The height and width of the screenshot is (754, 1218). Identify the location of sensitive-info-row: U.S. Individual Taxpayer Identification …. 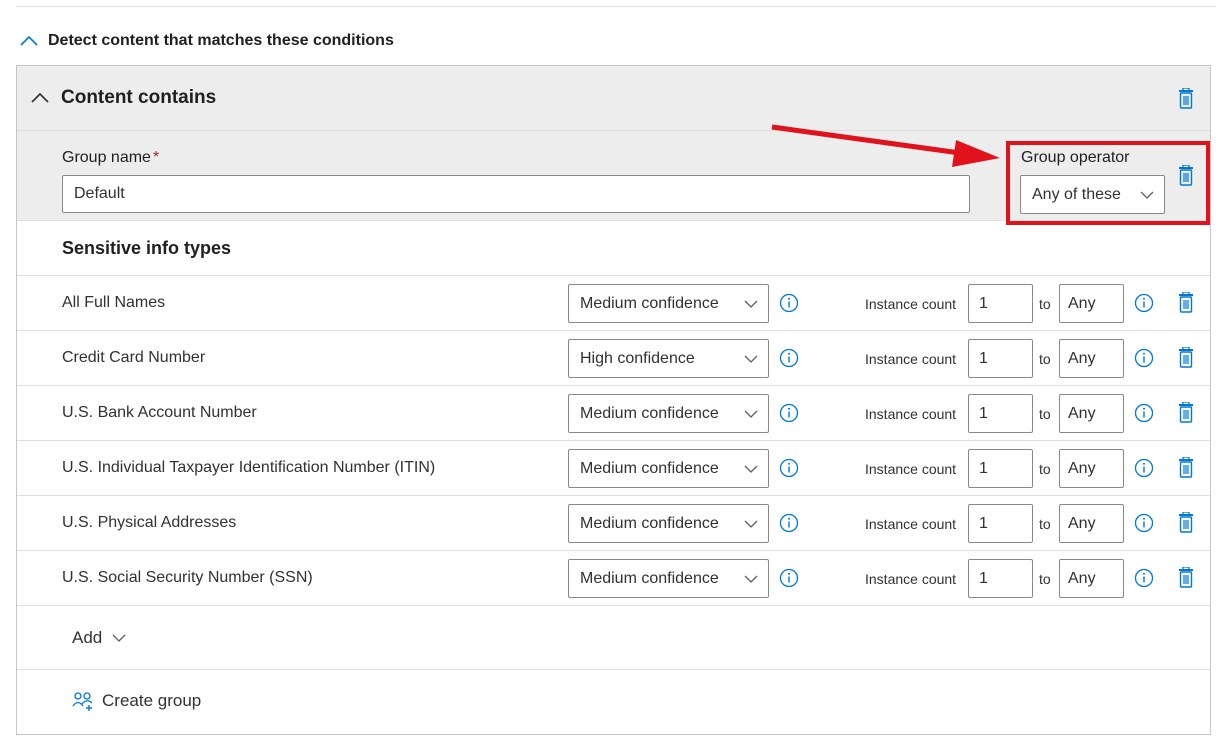
(613, 468).